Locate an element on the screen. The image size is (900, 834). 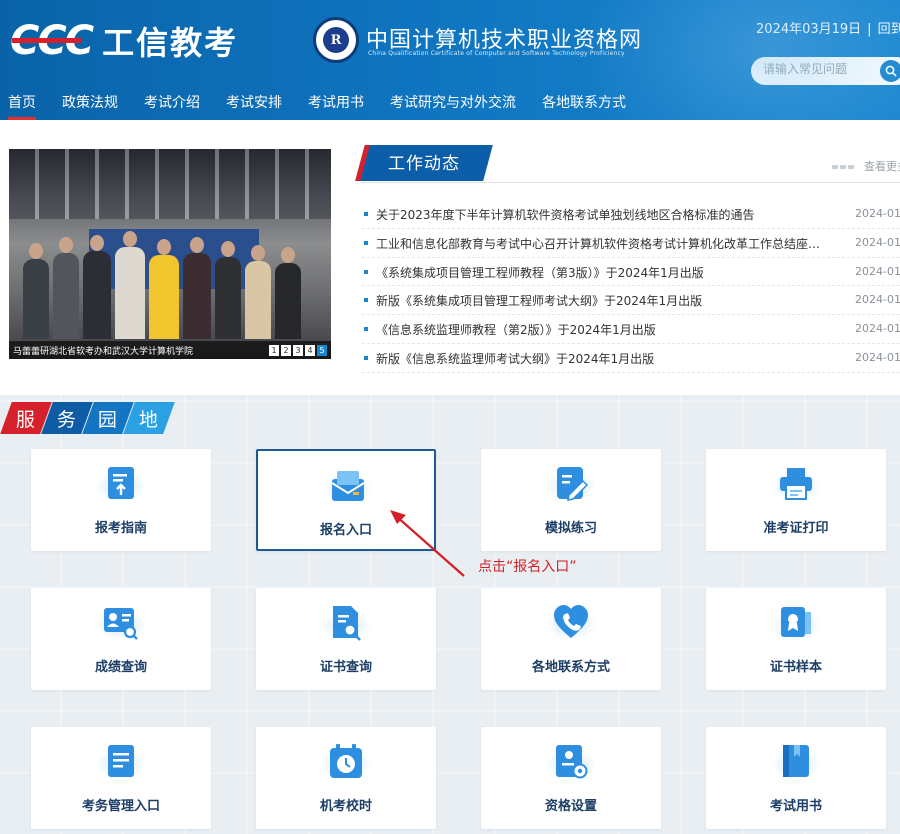
card-exam-time-sync: 机考校时 is located at coordinates (346, 778).